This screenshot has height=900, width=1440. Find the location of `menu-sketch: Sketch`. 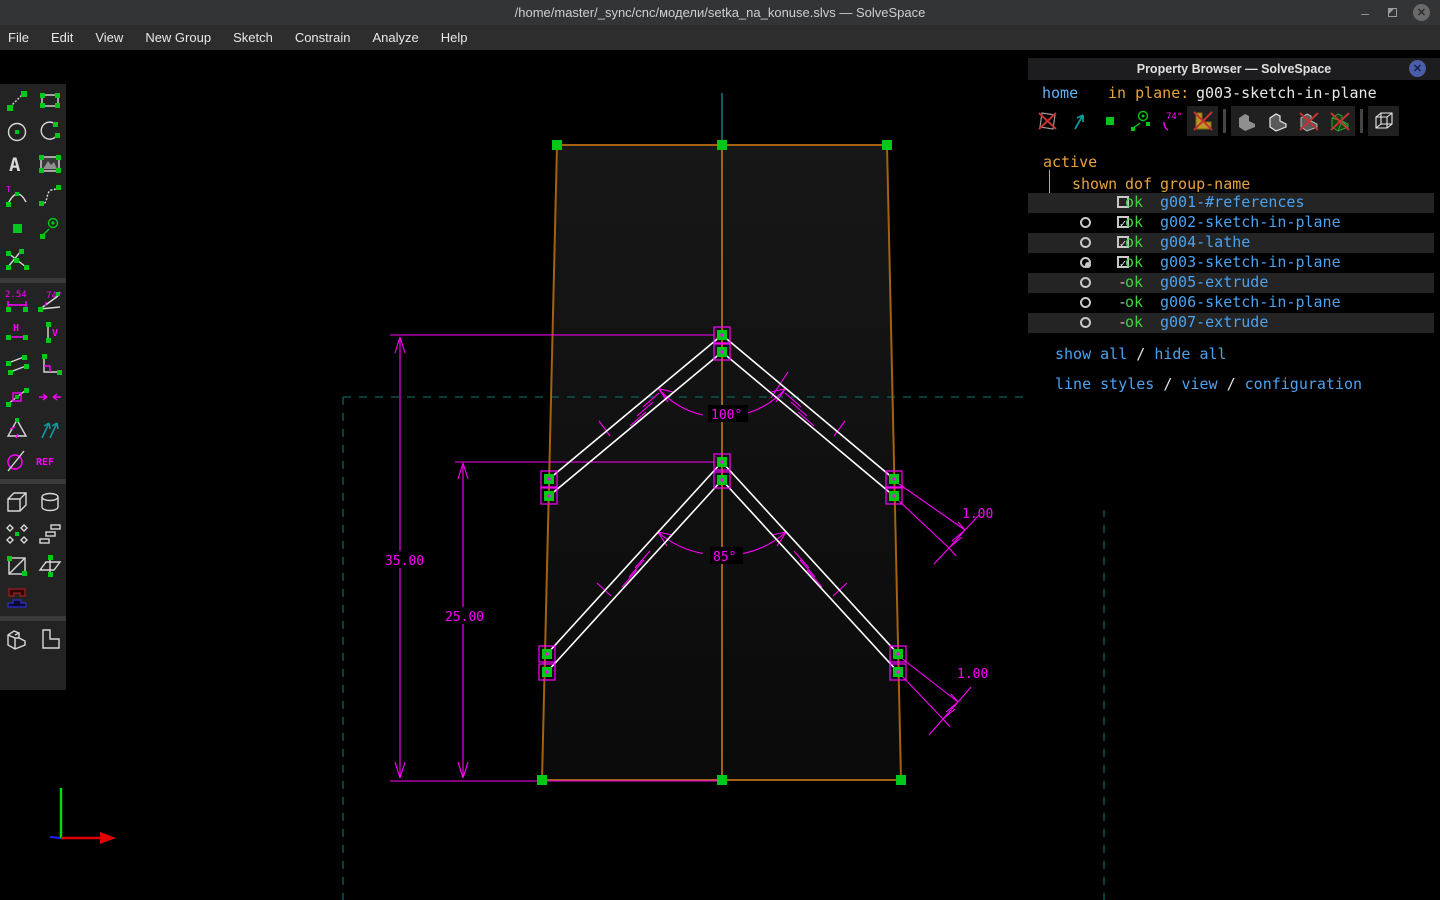

menu-sketch: Sketch is located at coordinates (253, 37).